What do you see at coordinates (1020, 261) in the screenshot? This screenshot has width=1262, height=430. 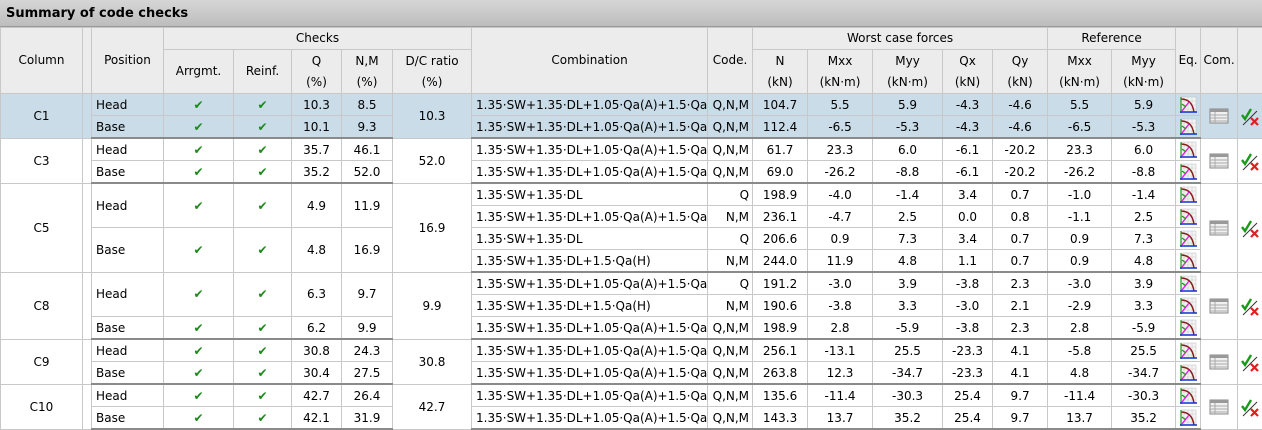 I see `value-qy: 0.7` at bounding box center [1020, 261].